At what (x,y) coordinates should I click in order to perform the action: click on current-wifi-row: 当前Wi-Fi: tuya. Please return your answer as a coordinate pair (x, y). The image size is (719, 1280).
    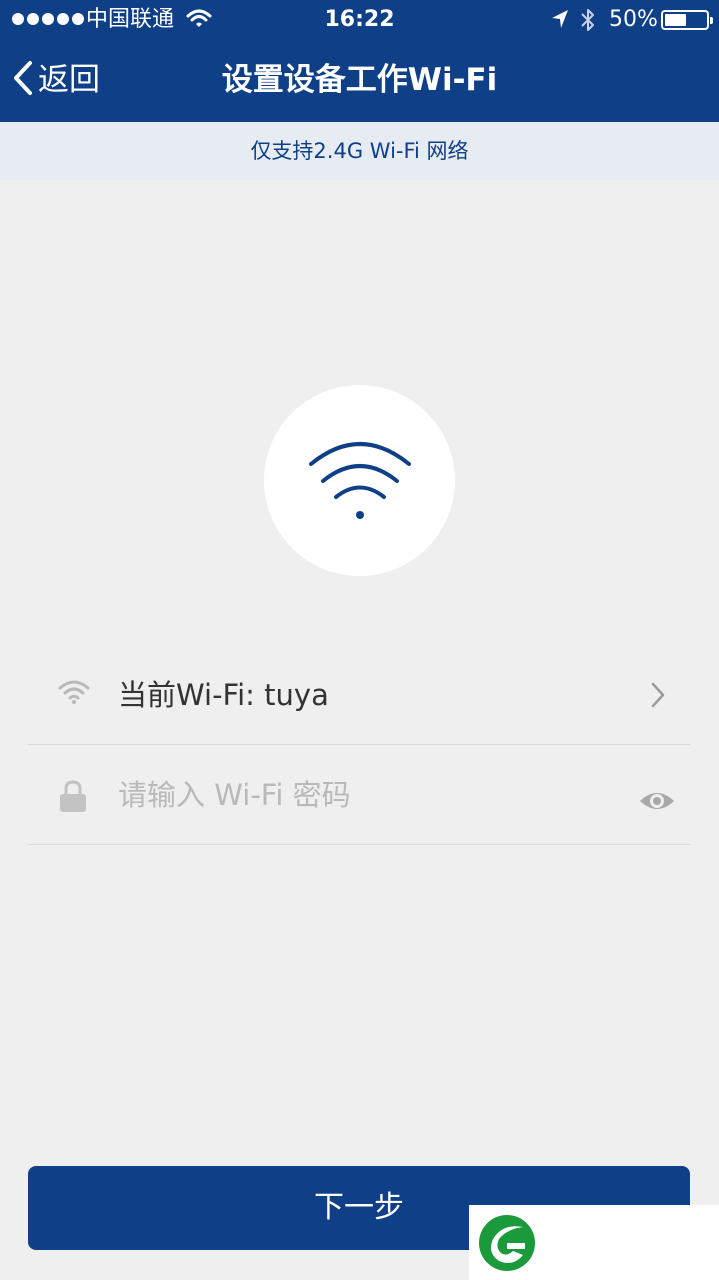
    Looking at the image, I should click on (359, 695).